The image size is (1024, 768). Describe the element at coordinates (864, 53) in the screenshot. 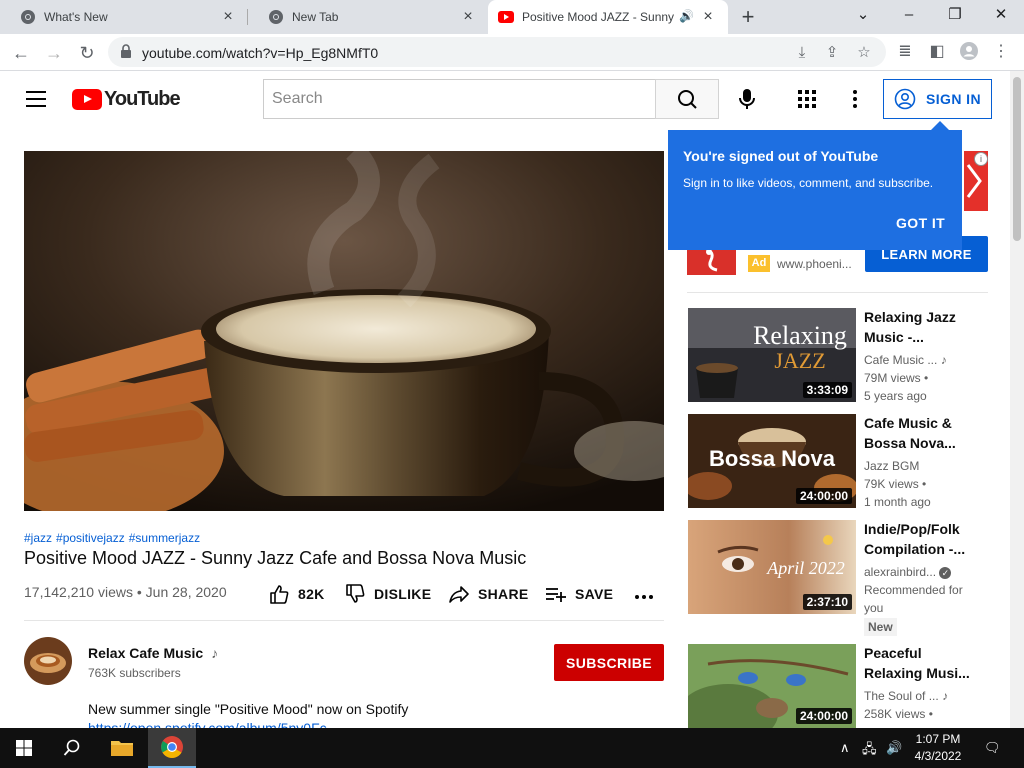

I see `bookmark-star-icon: ☆` at that location.